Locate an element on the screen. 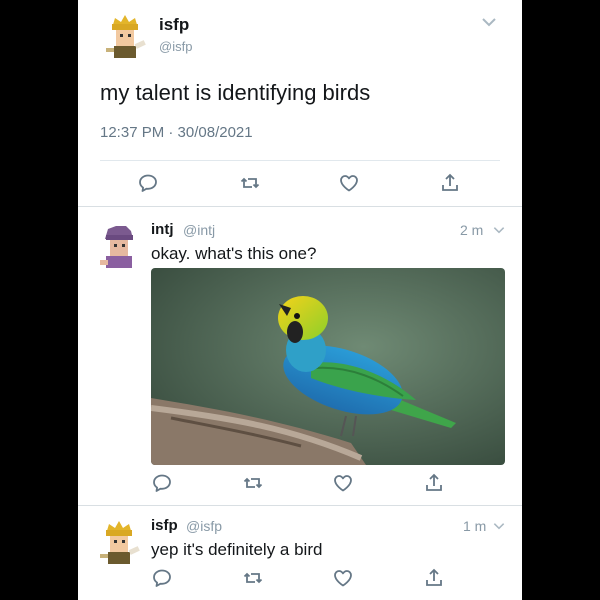  tweet-text: yep it's definitely a bird is located at coordinates (237, 549).